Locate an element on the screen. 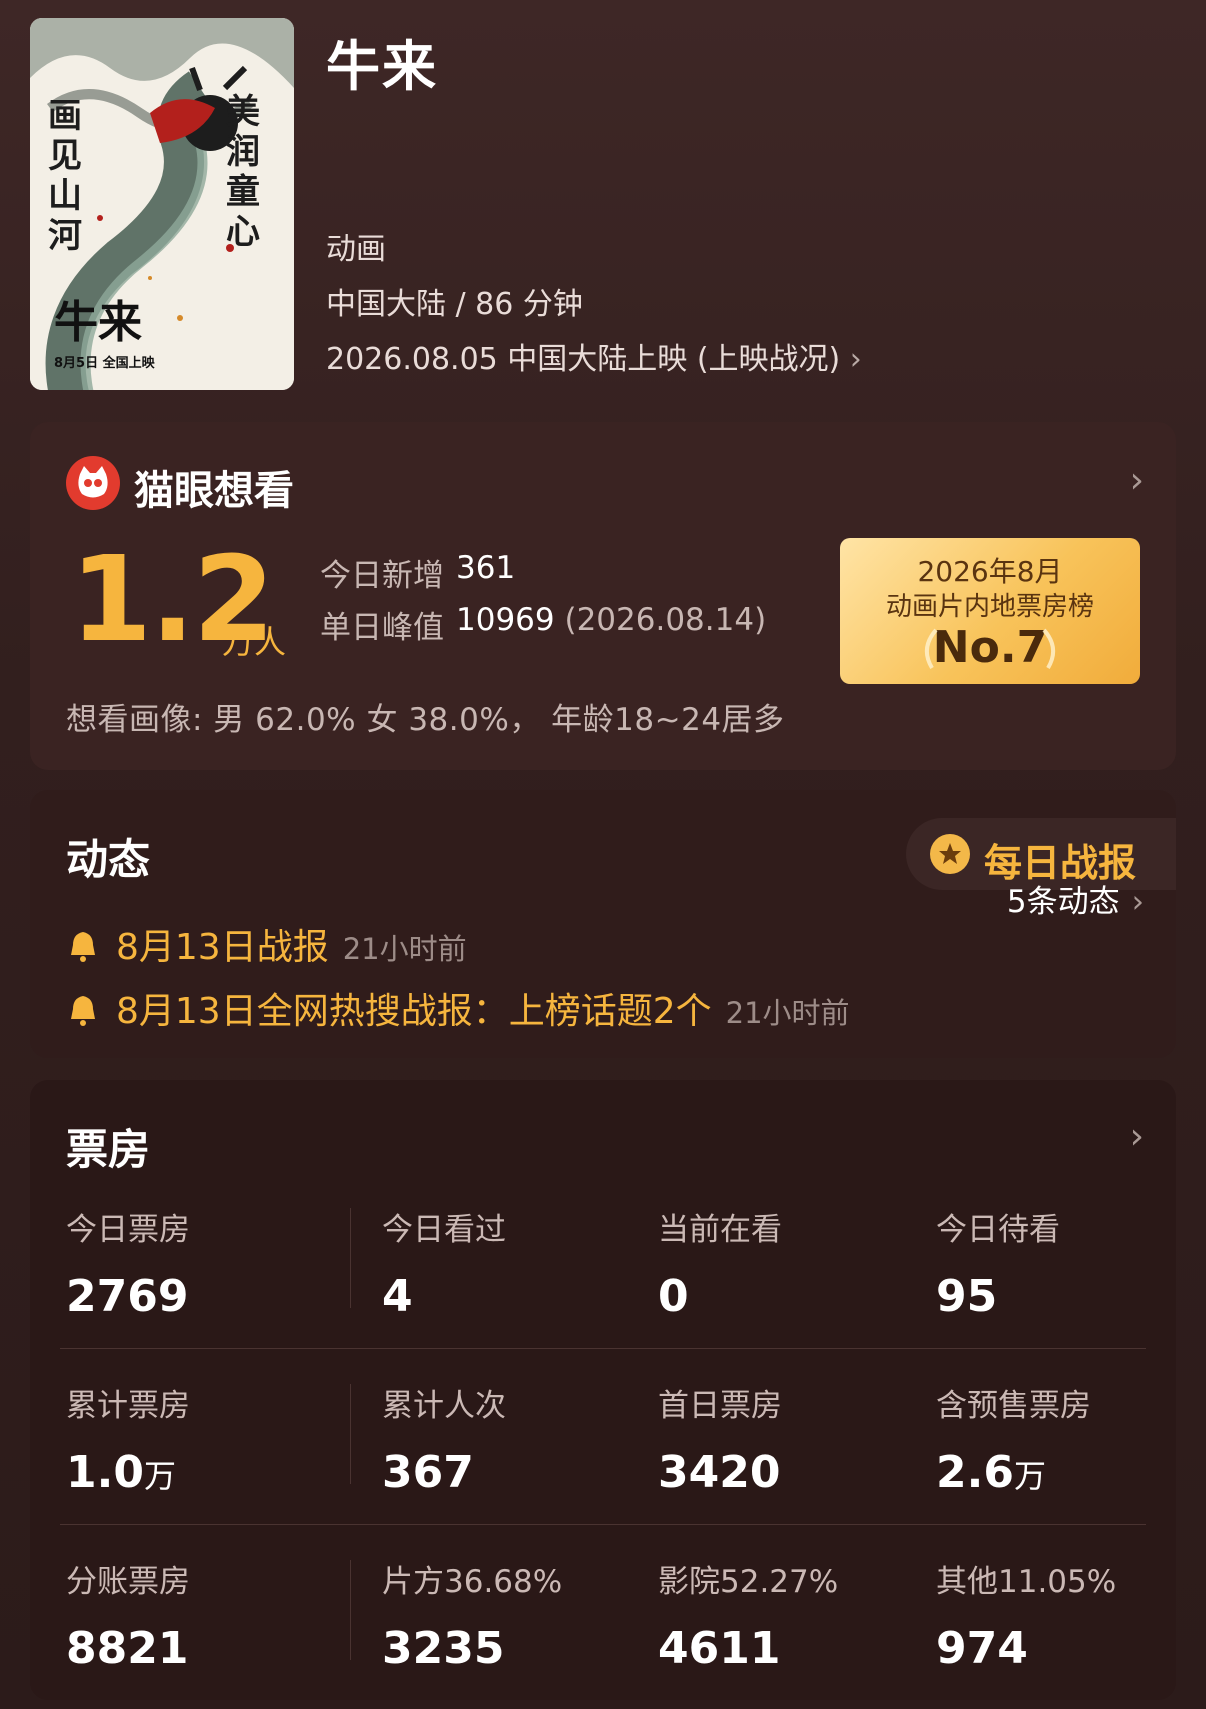 Image resolution: width=1206 pixels, height=1709 pixels. movie-genre: 动画 is located at coordinates (356, 249).